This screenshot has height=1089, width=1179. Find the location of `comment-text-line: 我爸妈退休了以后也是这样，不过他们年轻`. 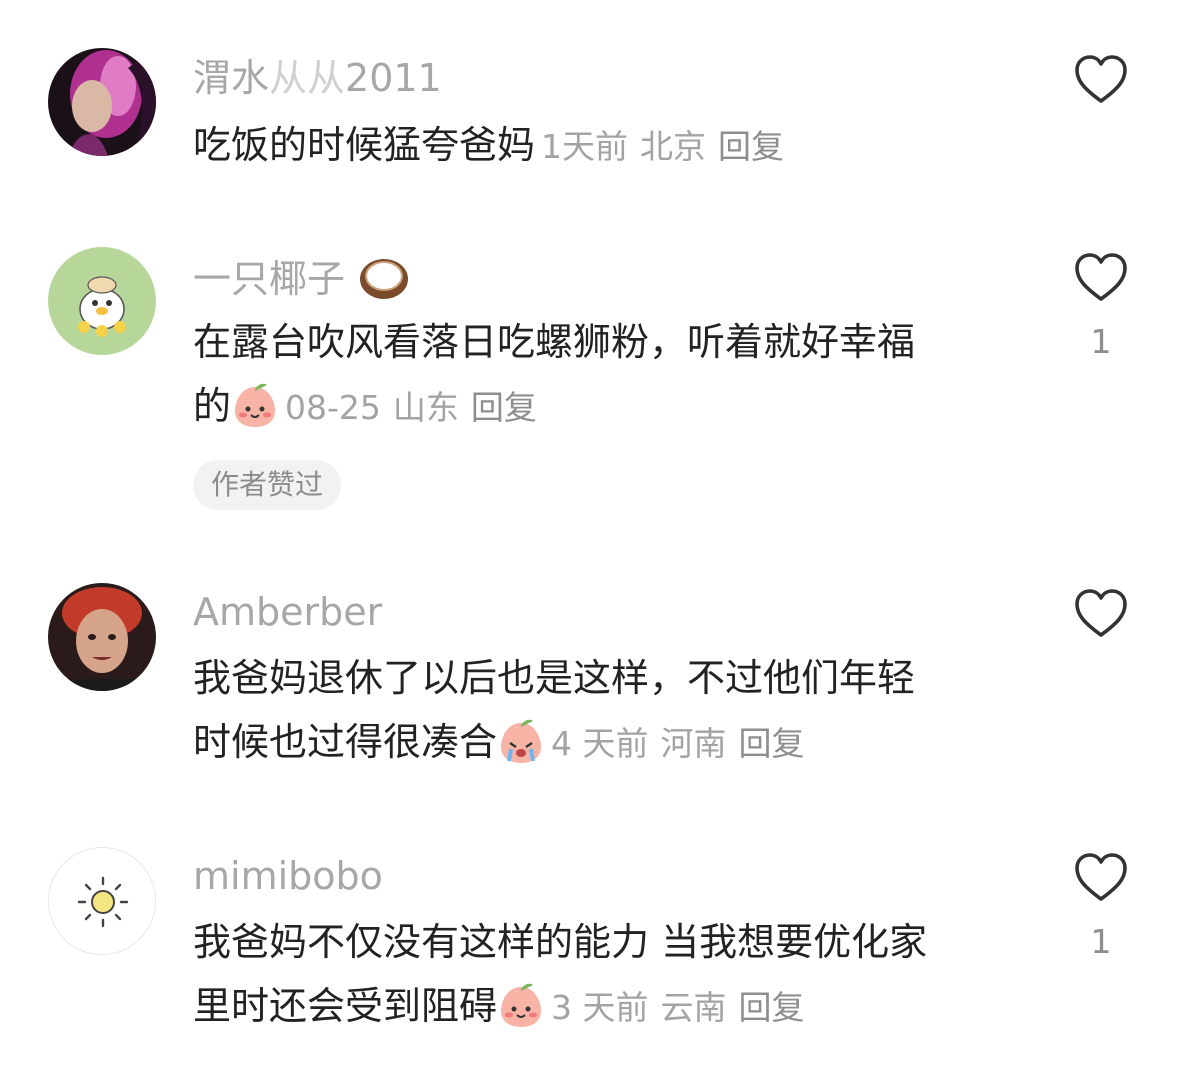

comment-text-line: 我爸妈退休了以后也是这样，不过他们年轻 is located at coordinates (554, 678).